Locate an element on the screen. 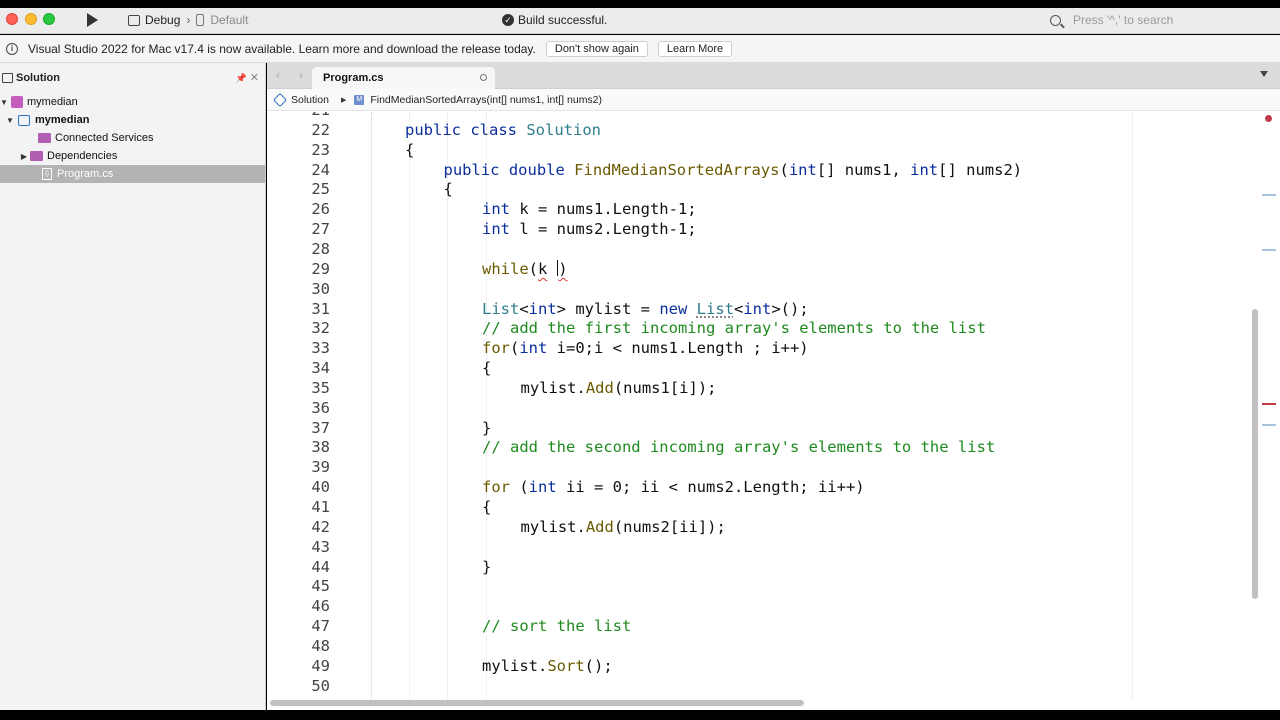 Image resolution: width=1280 pixels, height=720 pixels. configuration-label: Debug is located at coordinates (163, 20).